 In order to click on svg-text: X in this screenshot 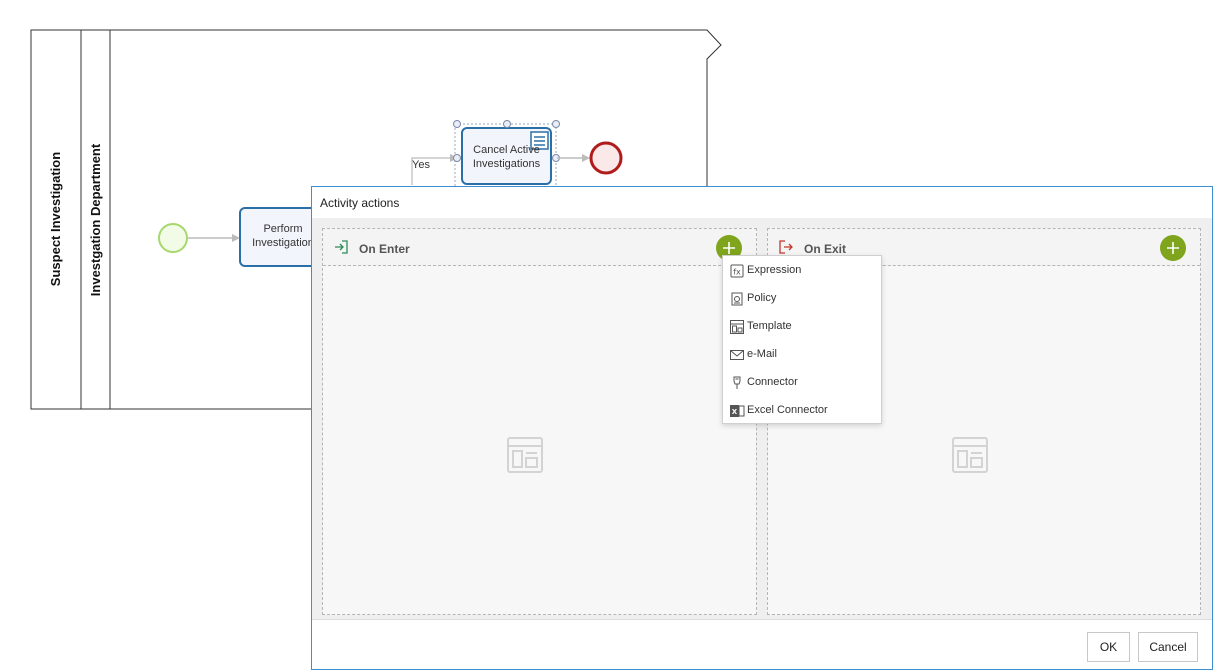, I will do `click(735, 412)`.